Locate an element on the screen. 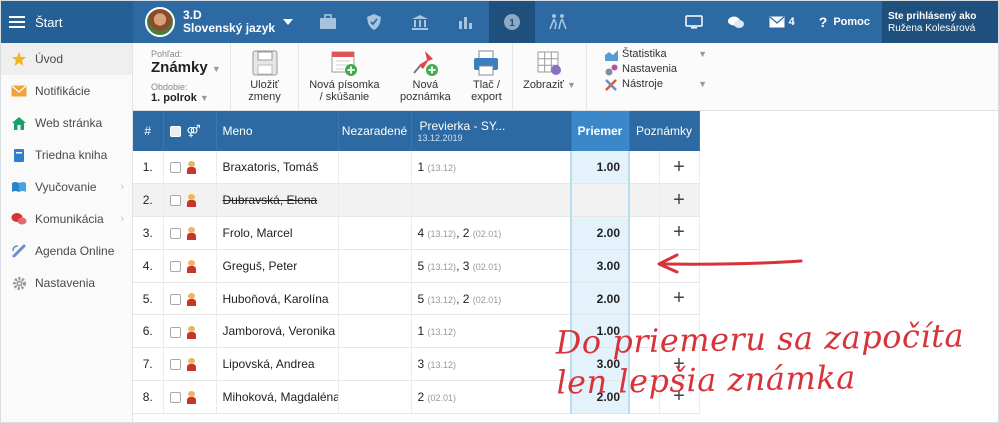 The height and width of the screenshot is (423, 999). student-name-cell: Greguš, Peter is located at coordinates (277, 266).